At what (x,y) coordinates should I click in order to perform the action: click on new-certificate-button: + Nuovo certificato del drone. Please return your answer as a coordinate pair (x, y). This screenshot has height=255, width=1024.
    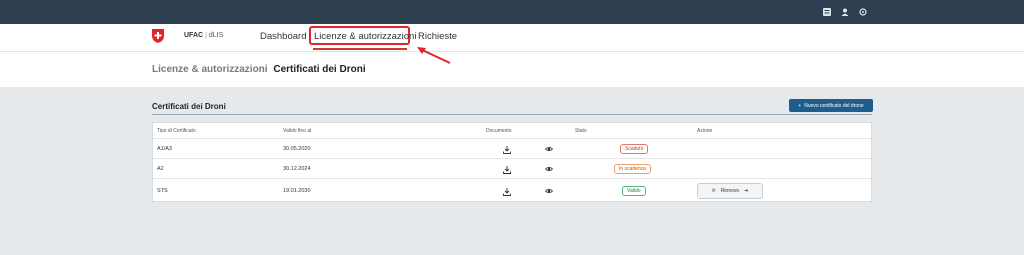
    Looking at the image, I should click on (831, 105).